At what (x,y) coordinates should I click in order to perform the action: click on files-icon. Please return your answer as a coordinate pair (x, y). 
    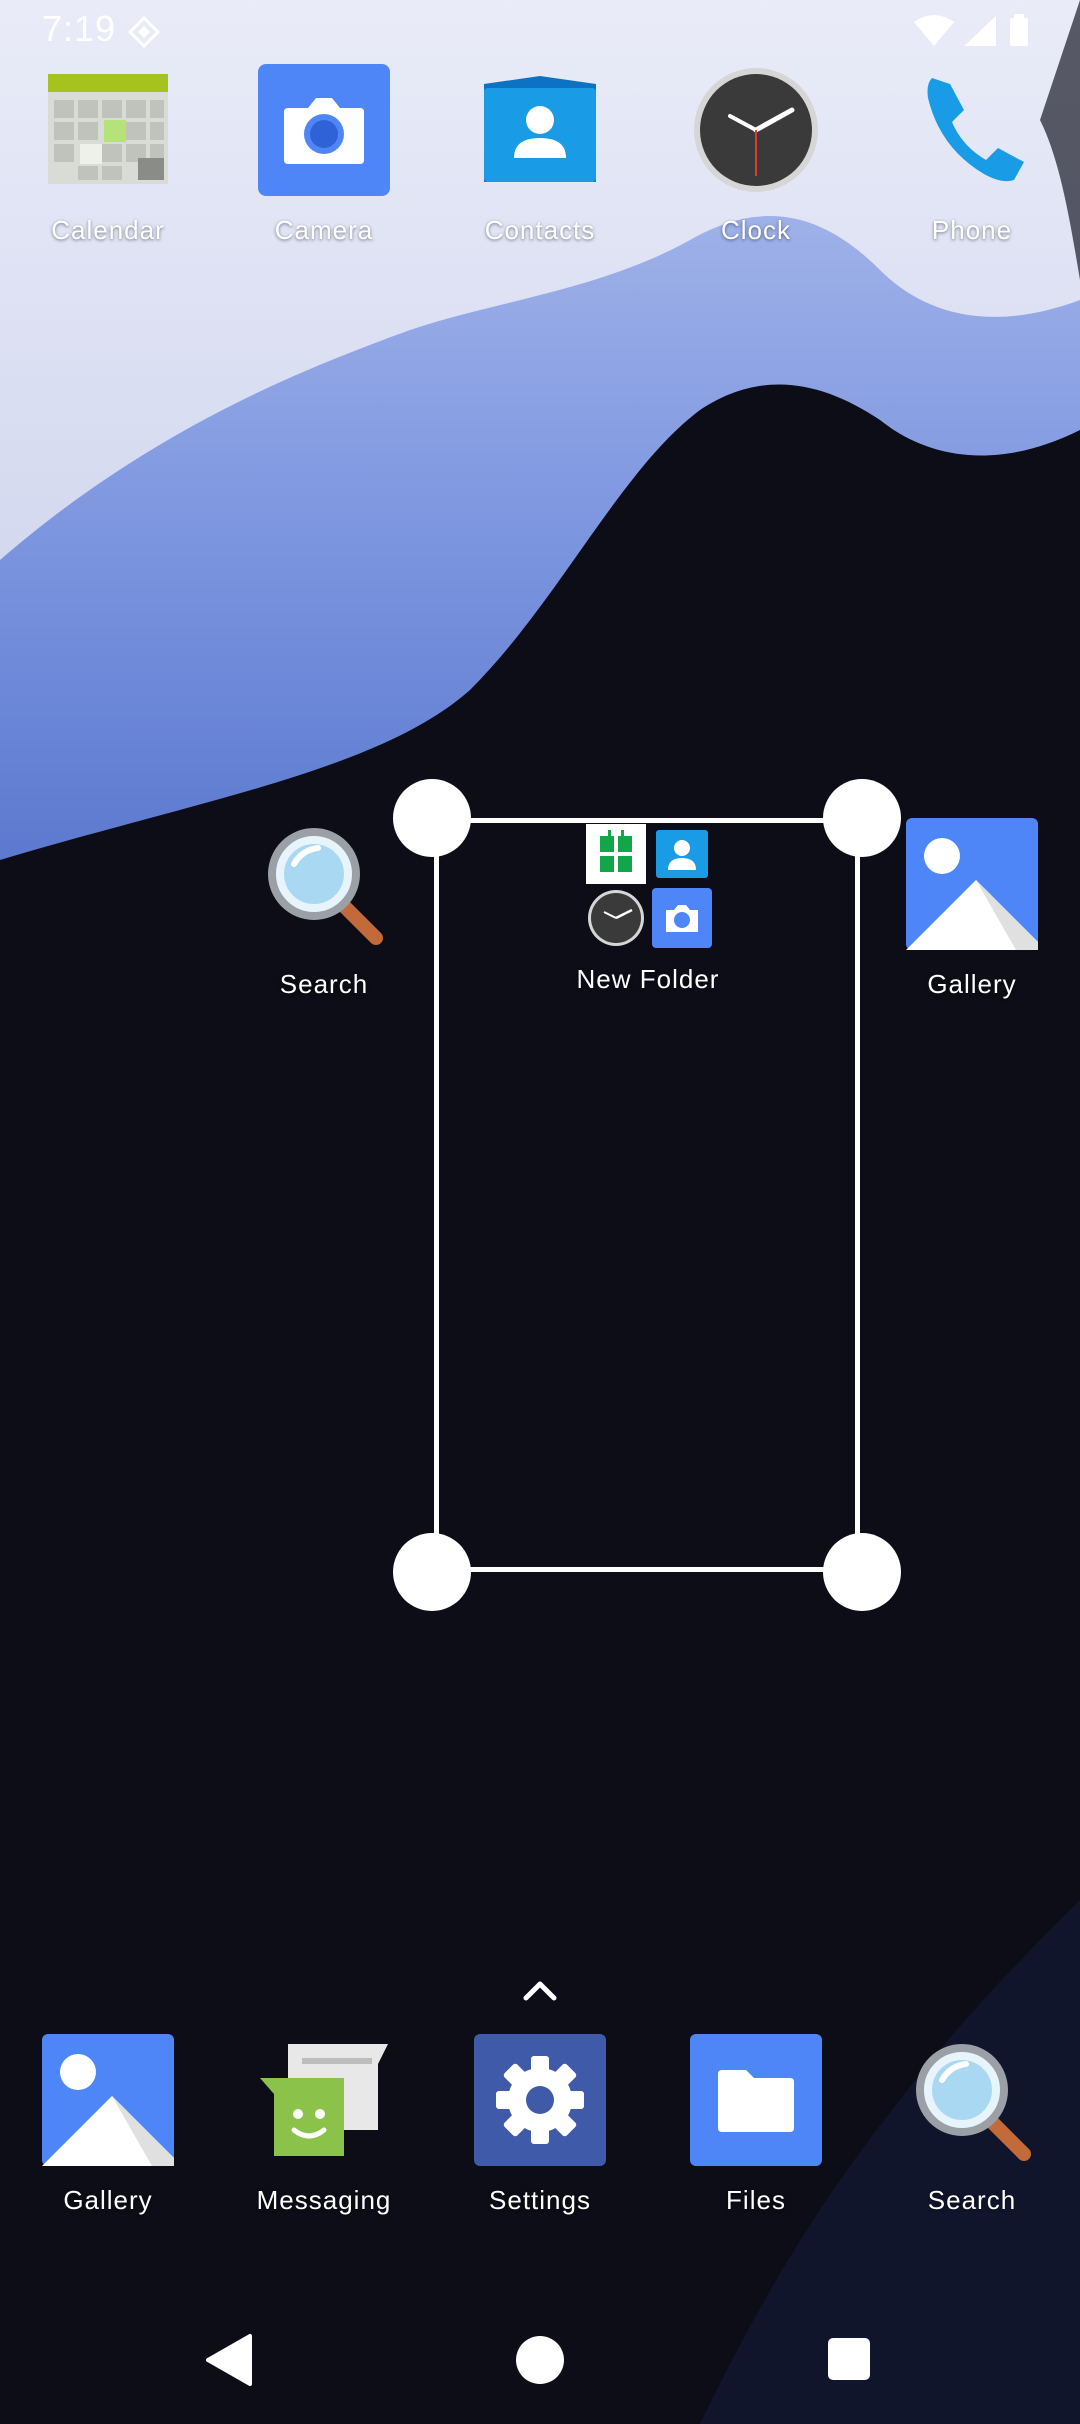
    Looking at the image, I should click on (756, 2100).